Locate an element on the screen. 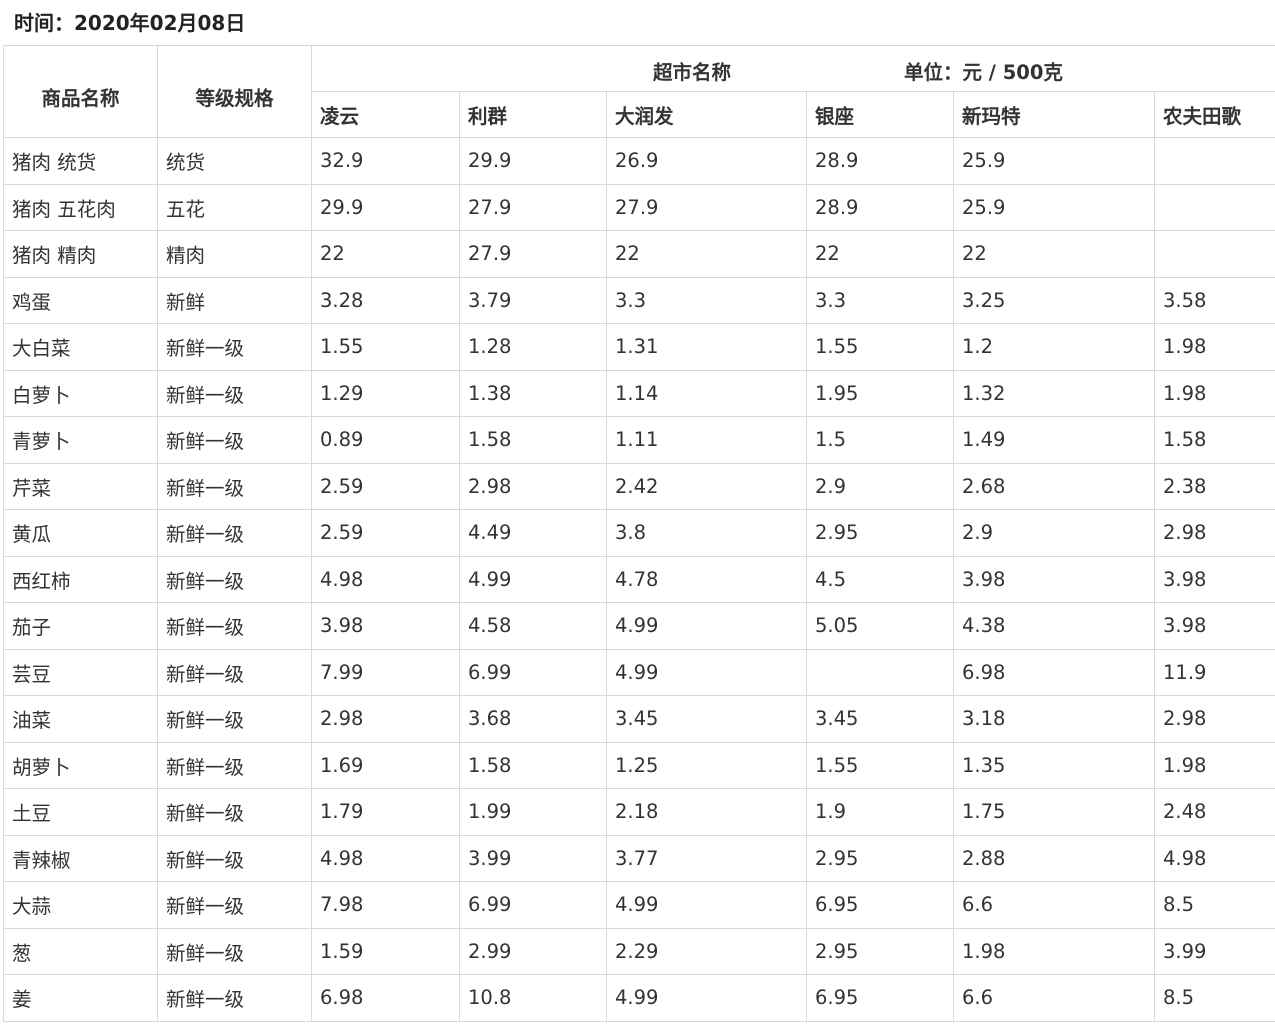  cell-price: 1.25 is located at coordinates (706, 765).